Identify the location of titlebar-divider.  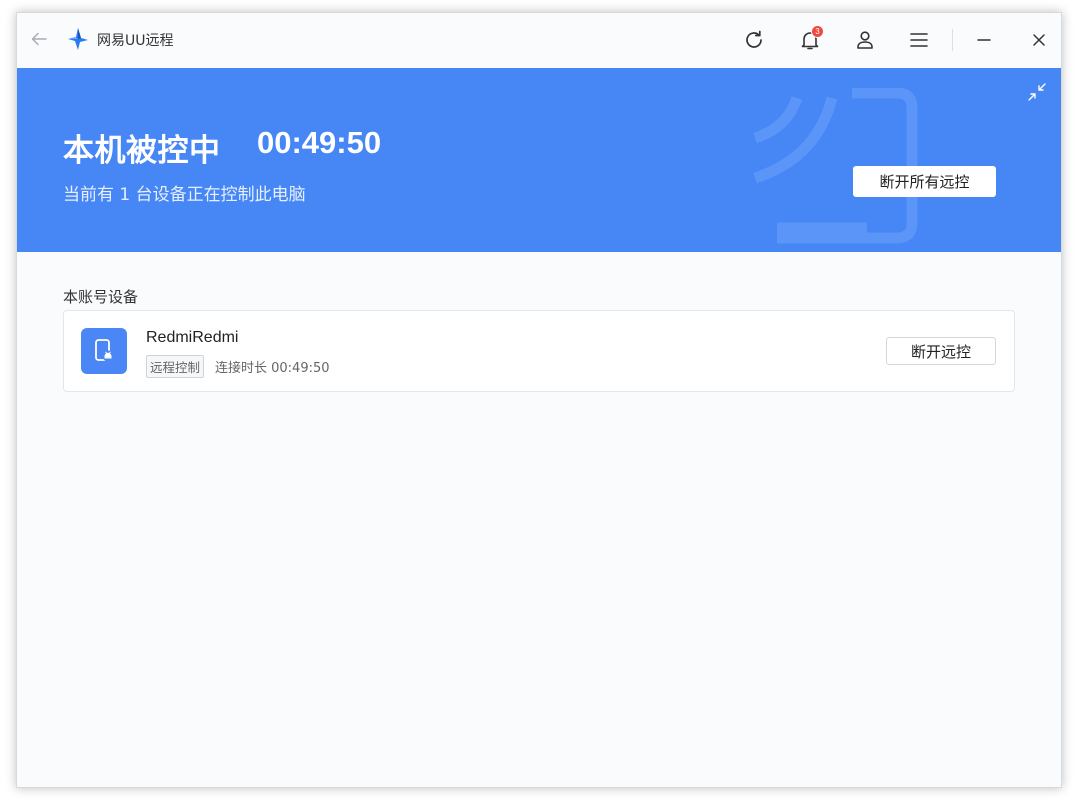
(952, 40).